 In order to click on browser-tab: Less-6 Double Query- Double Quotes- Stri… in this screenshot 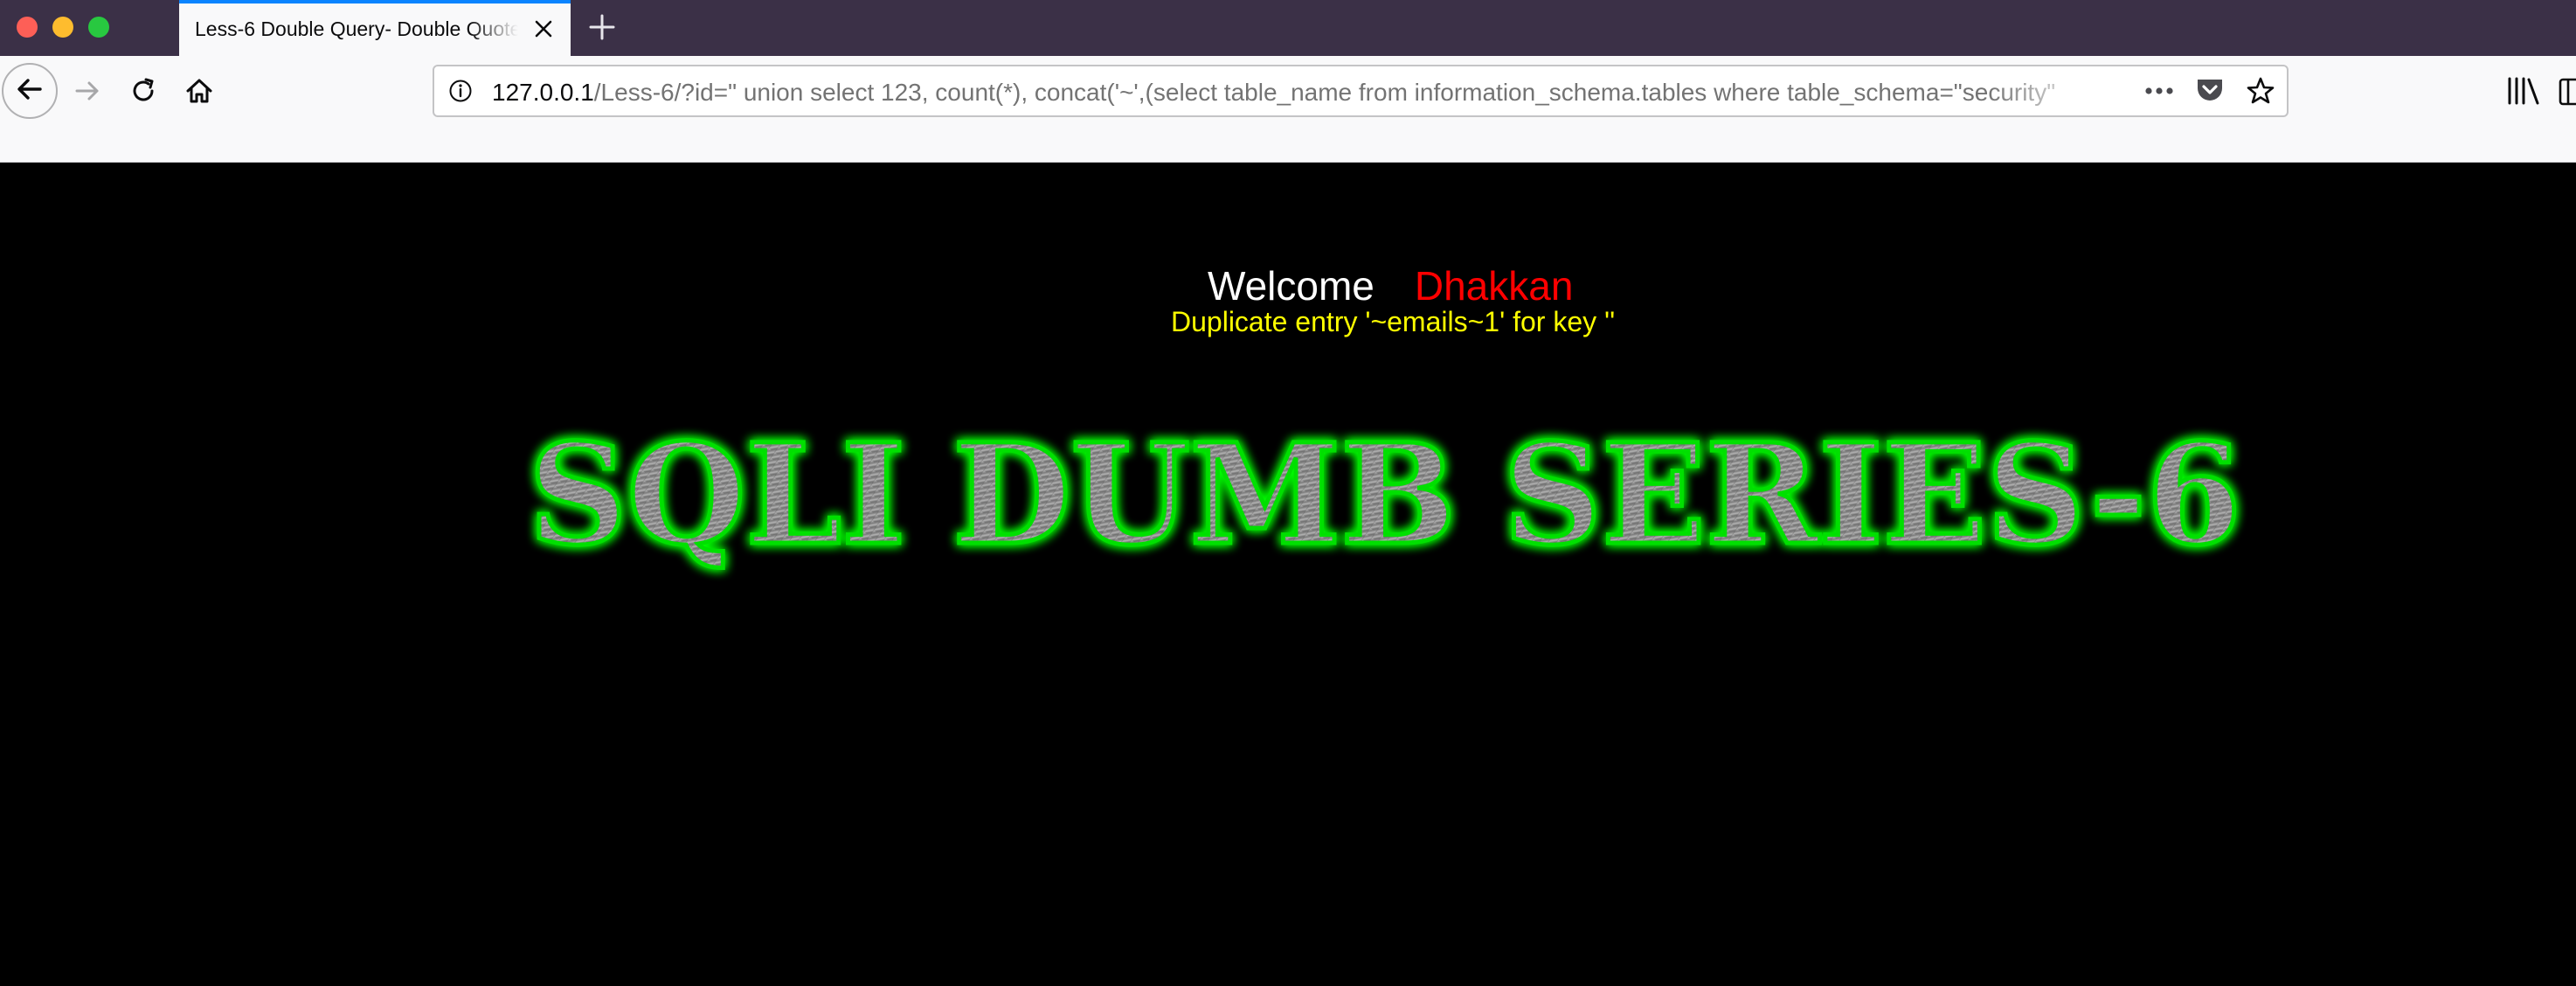, I will do `click(375, 28)`.